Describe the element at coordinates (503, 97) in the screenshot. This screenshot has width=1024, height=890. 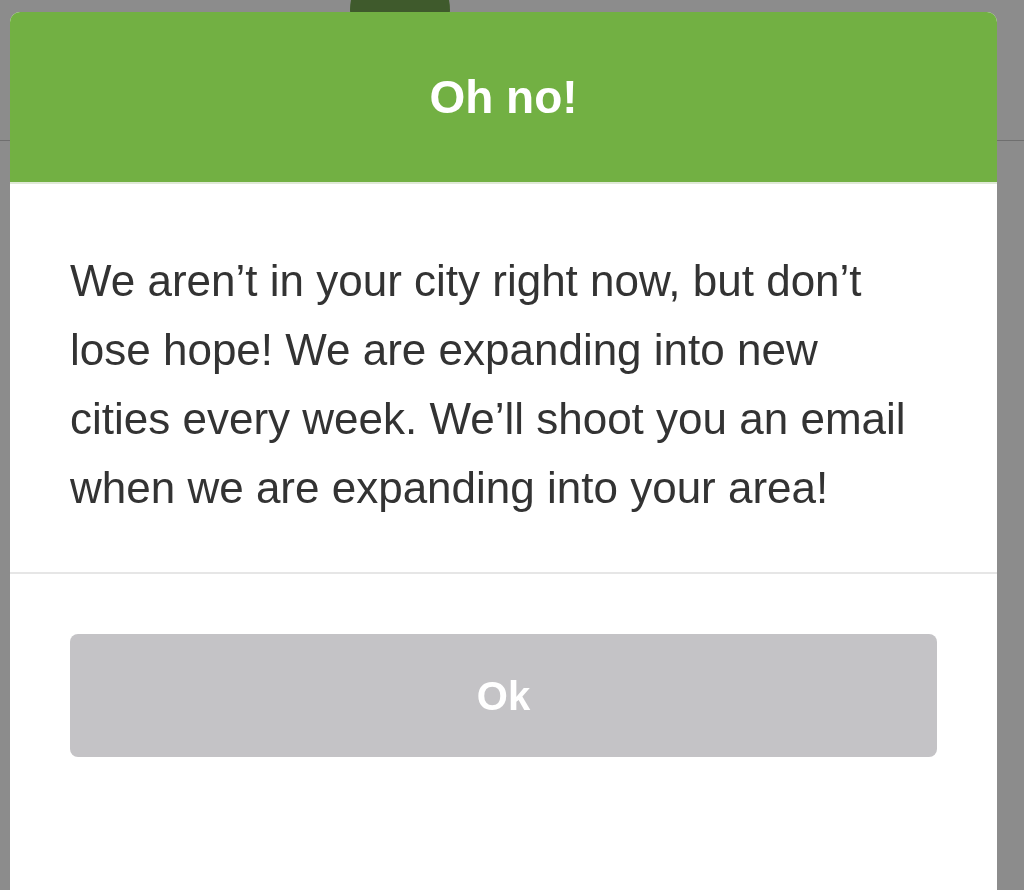
I see `dialog-title: Oh no!` at that location.